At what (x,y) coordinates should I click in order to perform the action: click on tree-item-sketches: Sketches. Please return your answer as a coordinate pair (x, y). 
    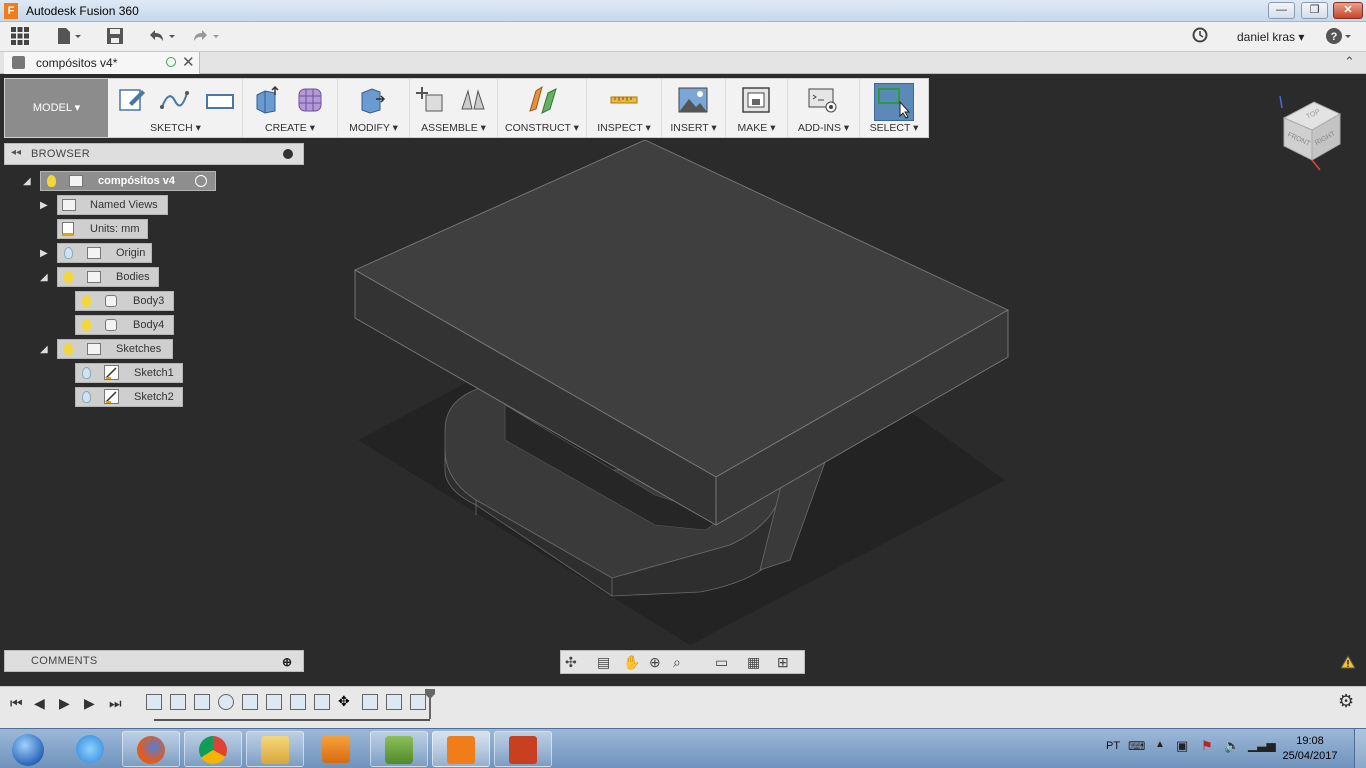
    Looking at the image, I should click on (115, 349).